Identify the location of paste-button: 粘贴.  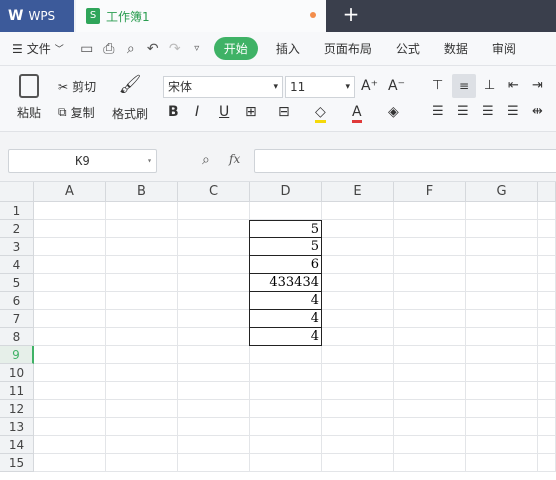
(29, 100).